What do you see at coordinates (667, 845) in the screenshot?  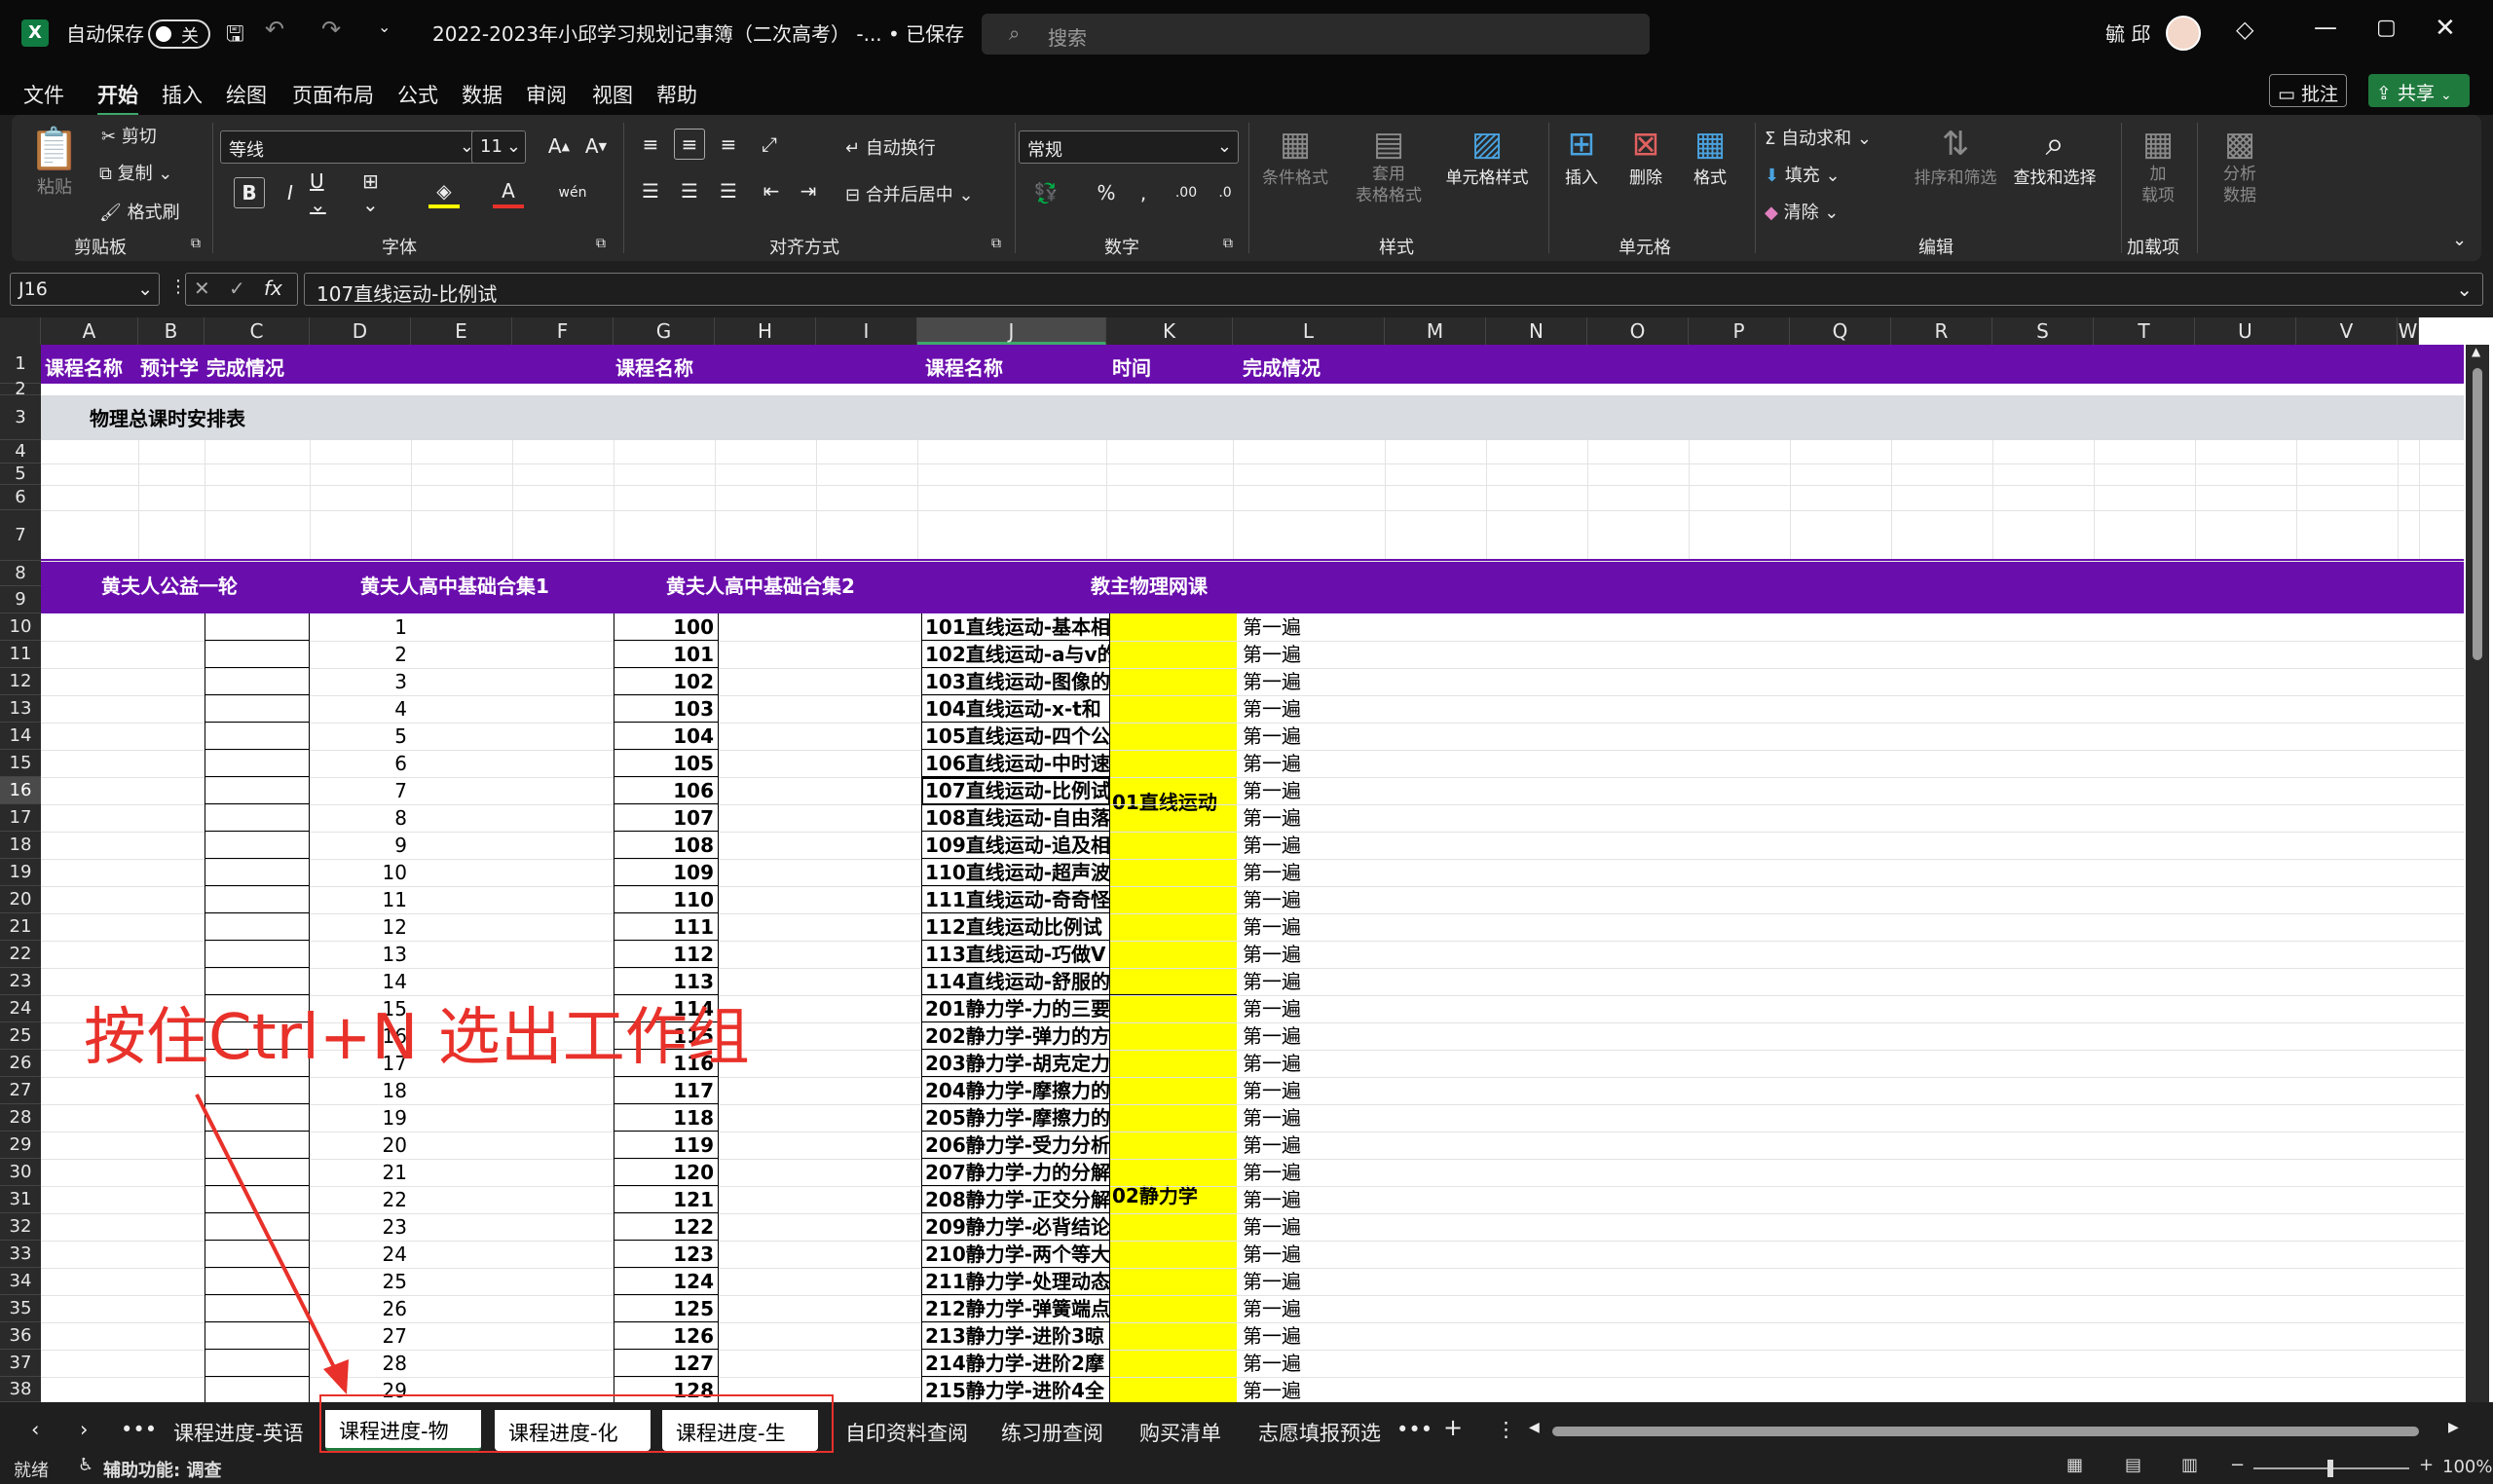 I see `g-number-cell: 108` at bounding box center [667, 845].